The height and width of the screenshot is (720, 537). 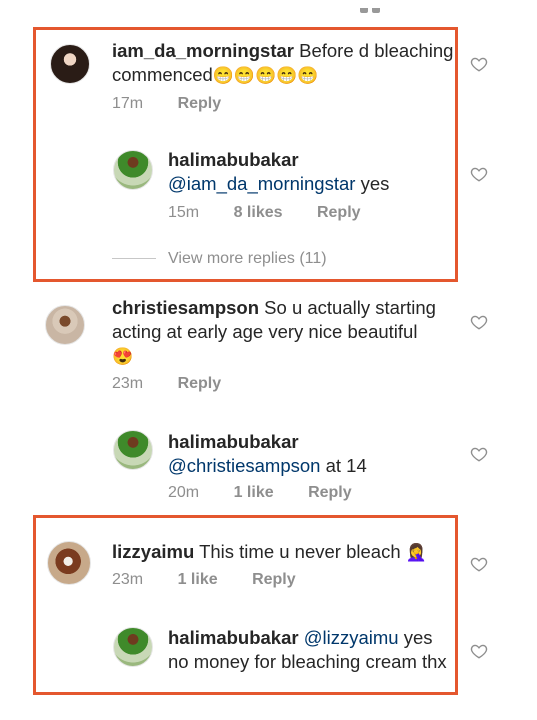 I want to click on comment-meta: 23m 1 like Reply, so click(x=219, y=580).